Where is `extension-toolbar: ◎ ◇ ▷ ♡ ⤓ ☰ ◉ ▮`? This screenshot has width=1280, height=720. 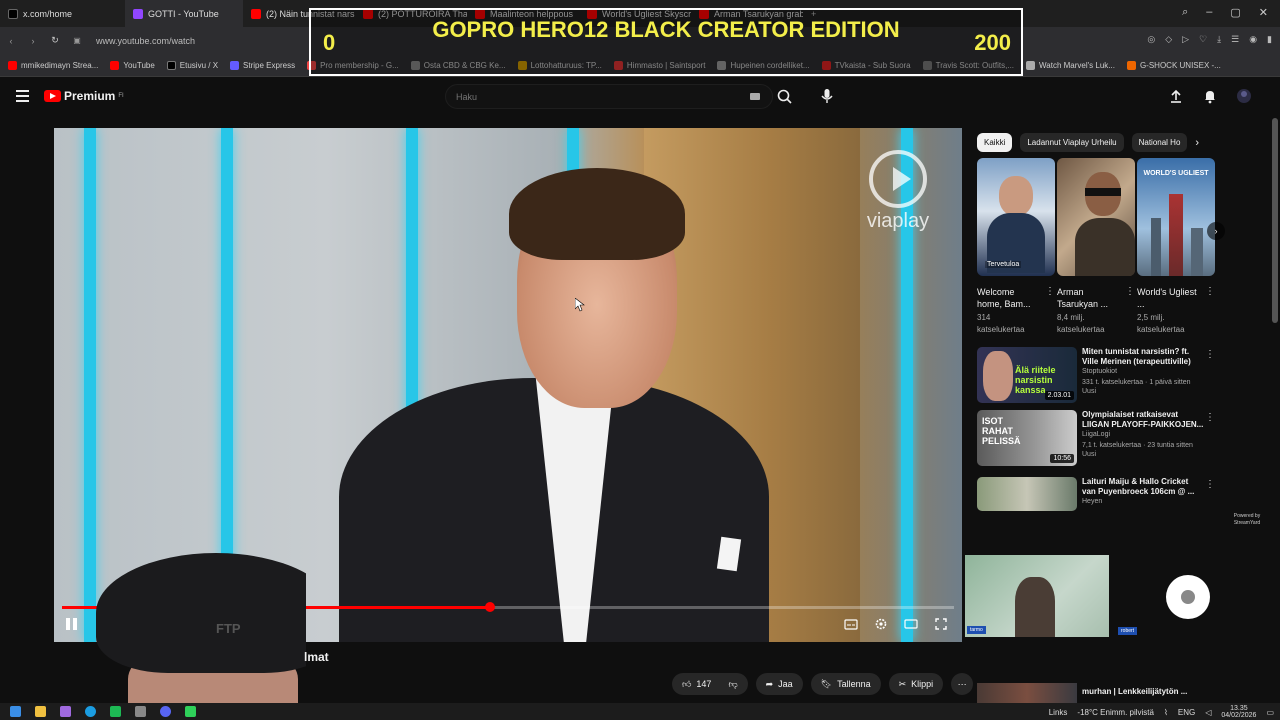
extension-toolbar: ◎ ◇ ▷ ♡ ⤓ ☰ ◉ ▮ is located at coordinates (1209, 39).